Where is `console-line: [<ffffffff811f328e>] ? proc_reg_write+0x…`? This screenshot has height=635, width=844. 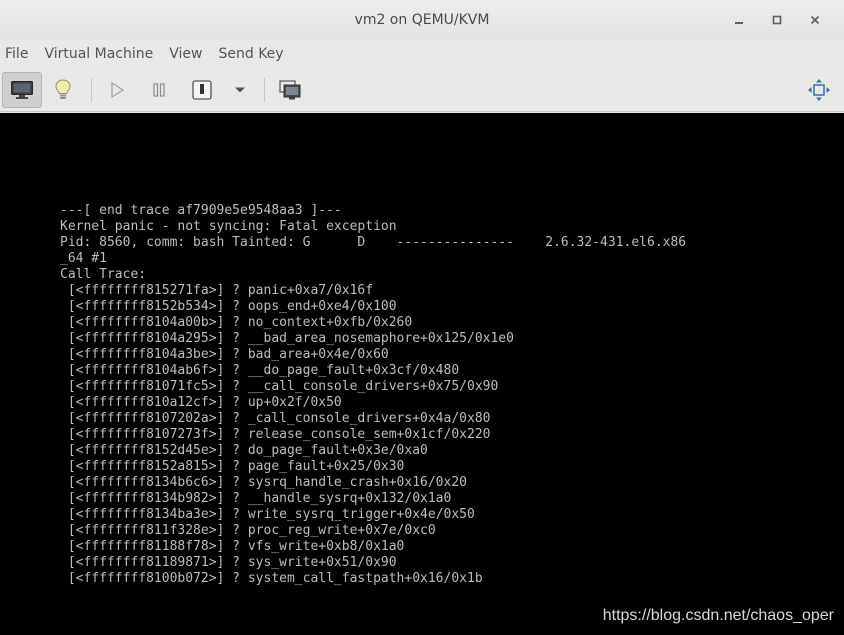
console-line: [<ffffffff811f328e>] ? proc_reg_write+0x… is located at coordinates (248, 530).